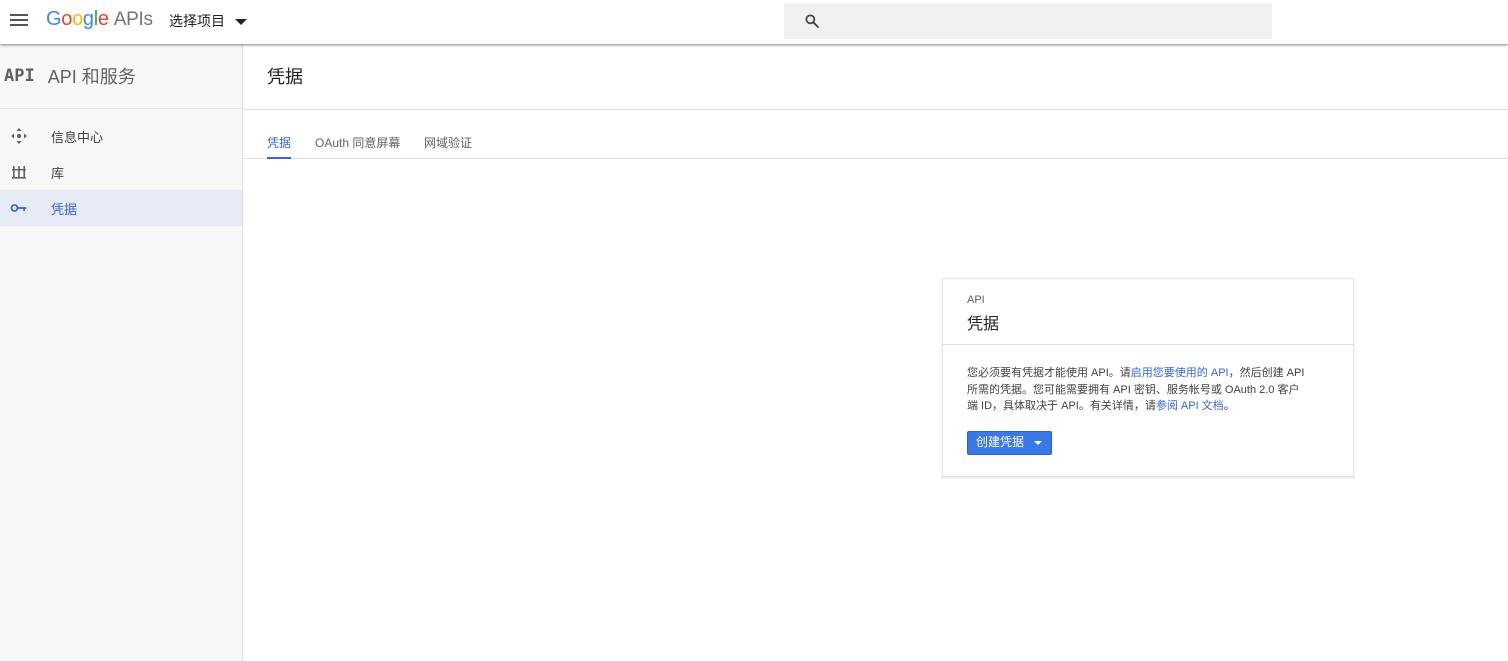 Image resolution: width=1508 pixels, height=661 pixels. I want to click on create-credentials-label: 创建凭据, so click(1000, 442).